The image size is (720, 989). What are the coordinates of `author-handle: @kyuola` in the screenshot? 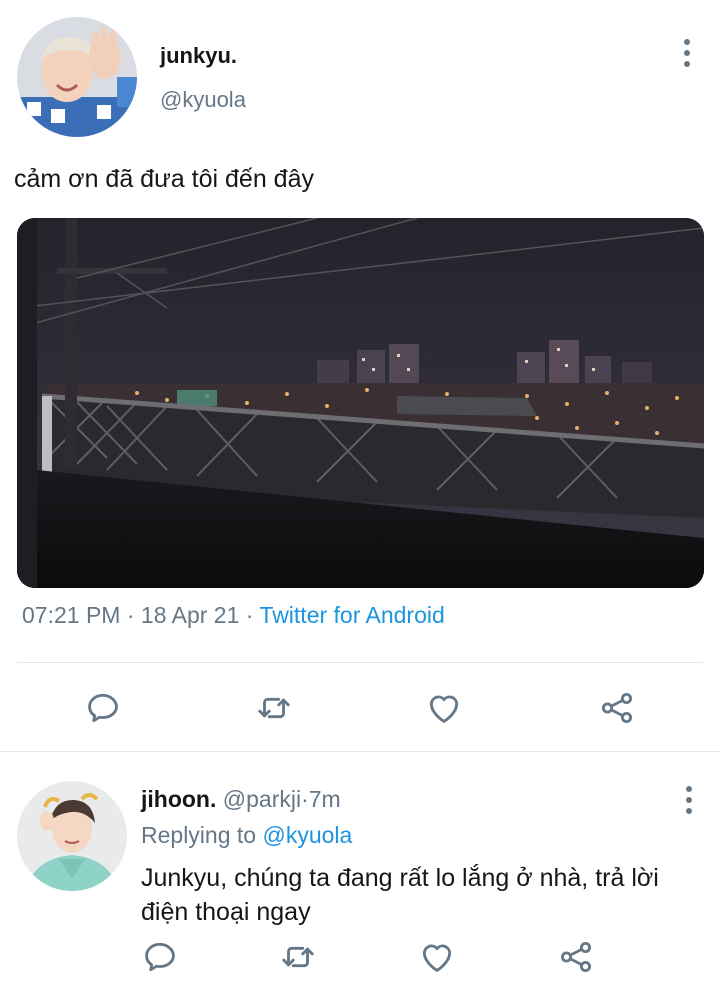 It's located at (203, 100).